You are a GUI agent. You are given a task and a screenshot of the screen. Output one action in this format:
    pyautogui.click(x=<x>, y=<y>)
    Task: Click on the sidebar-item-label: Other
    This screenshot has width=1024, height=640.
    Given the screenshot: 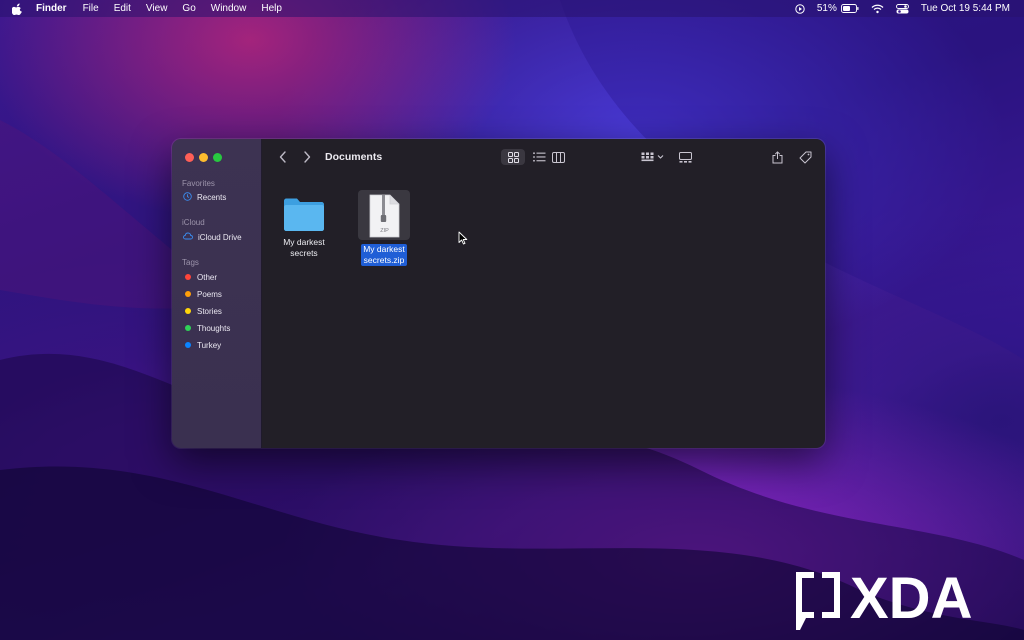 What is the action you would take?
    pyautogui.click(x=207, y=277)
    